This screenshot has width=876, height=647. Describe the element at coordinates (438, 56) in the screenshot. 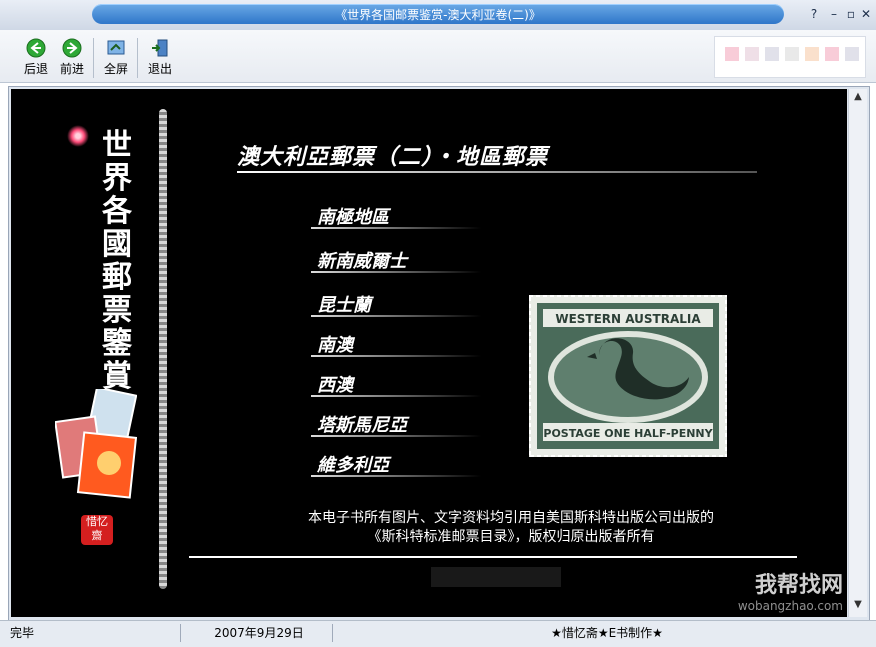

I see `toolbar: 后退 前进 全屏 退出` at that location.